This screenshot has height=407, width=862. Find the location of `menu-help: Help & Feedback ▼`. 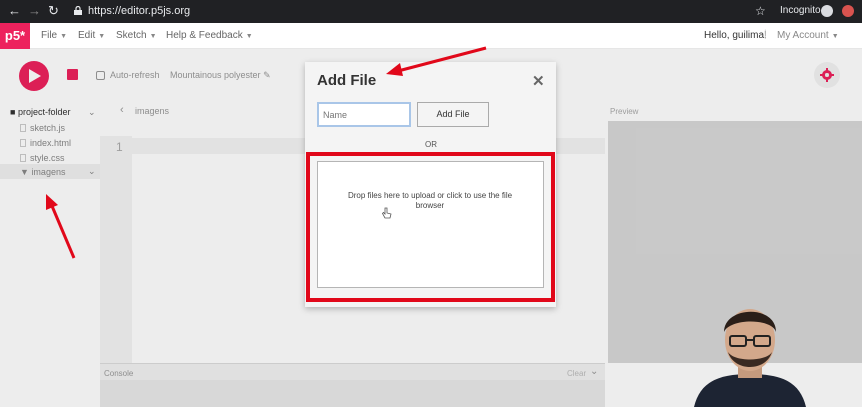

menu-help: Help & Feedback ▼ is located at coordinates (209, 35).